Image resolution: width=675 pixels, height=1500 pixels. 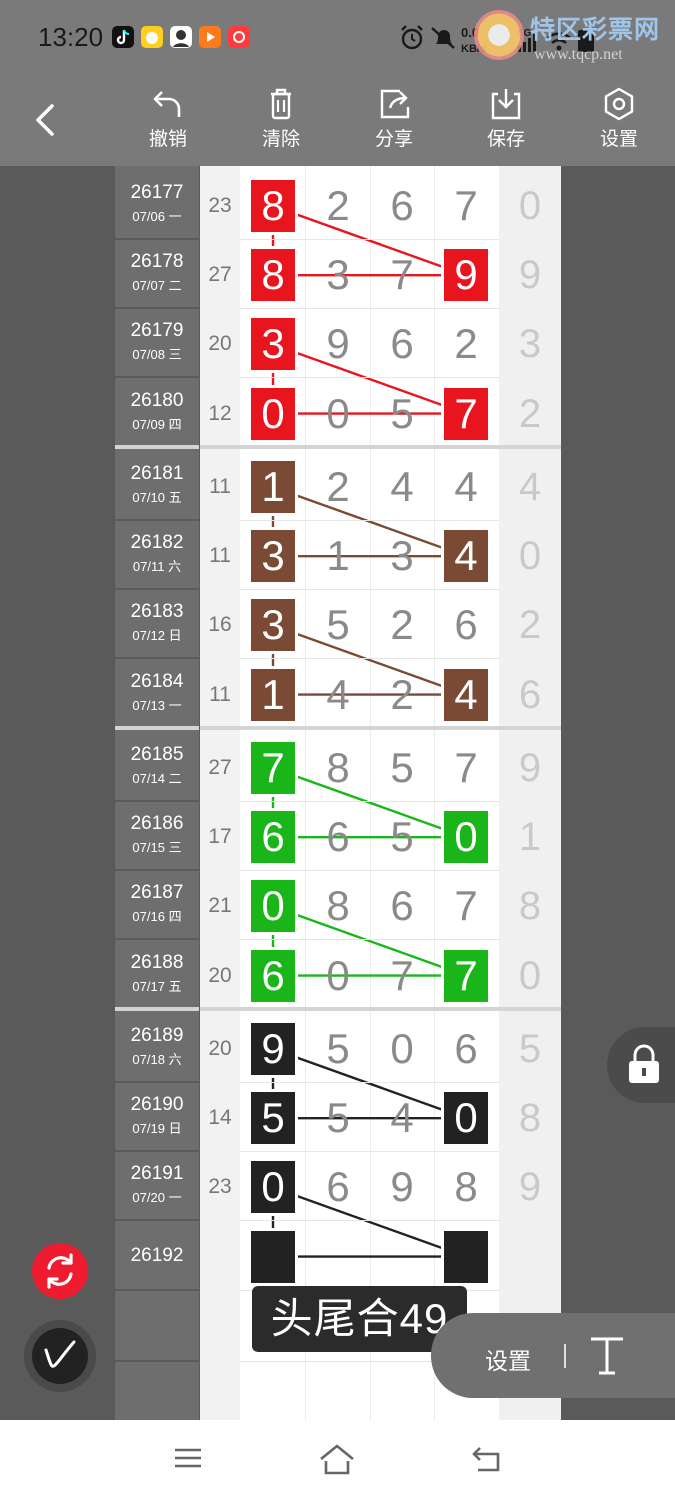 I want to click on issue-cell: 26192, so click(x=157, y=1257).